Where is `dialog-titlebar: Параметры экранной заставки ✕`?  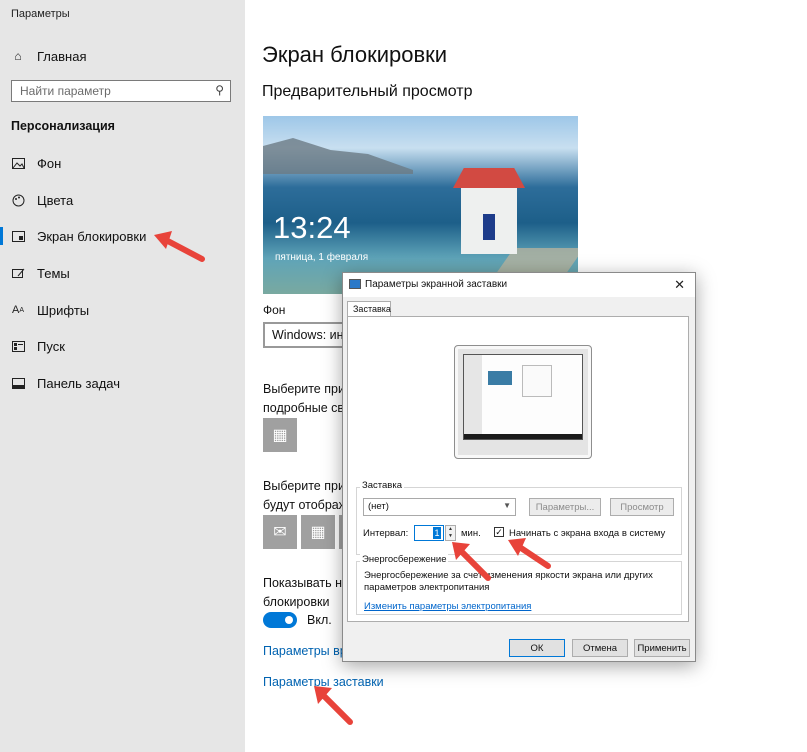
dialog-titlebar: Параметры экранной заставки ✕ is located at coordinates (519, 285).